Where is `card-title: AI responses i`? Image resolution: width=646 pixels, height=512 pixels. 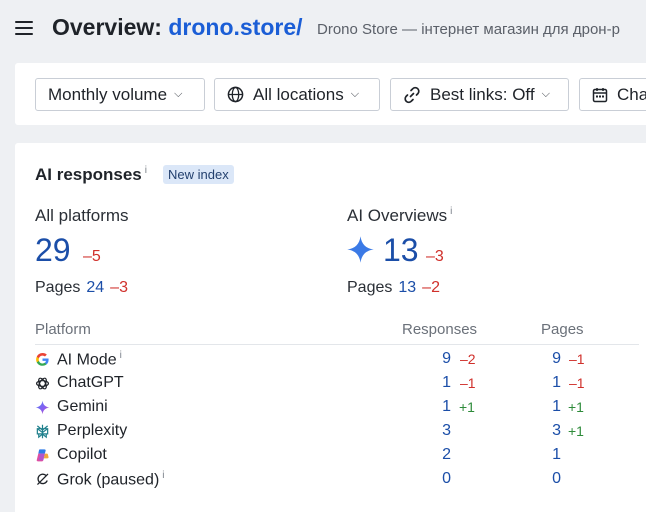 card-title: AI responses i is located at coordinates (91, 175).